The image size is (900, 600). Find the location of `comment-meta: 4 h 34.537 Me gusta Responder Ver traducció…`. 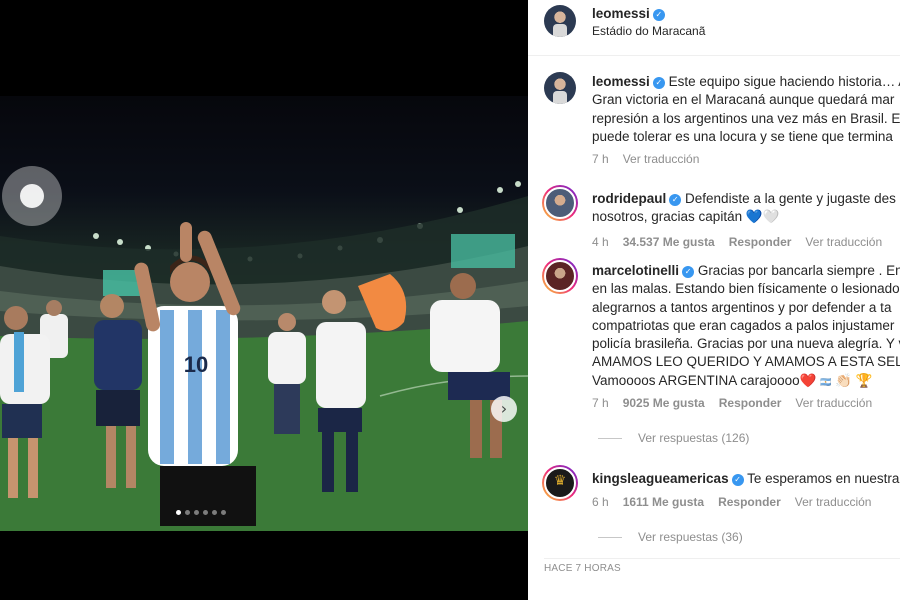

comment-meta: 4 h 34.537 Me gusta Responder Ver traducció… is located at coordinates (744, 242).